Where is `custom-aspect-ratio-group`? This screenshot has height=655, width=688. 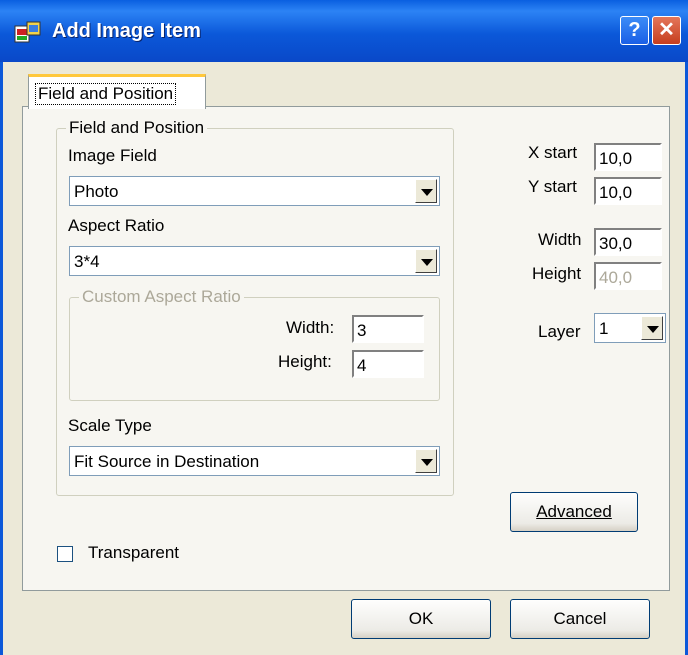
custom-aspect-ratio-group is located at coordinates (254, 349).